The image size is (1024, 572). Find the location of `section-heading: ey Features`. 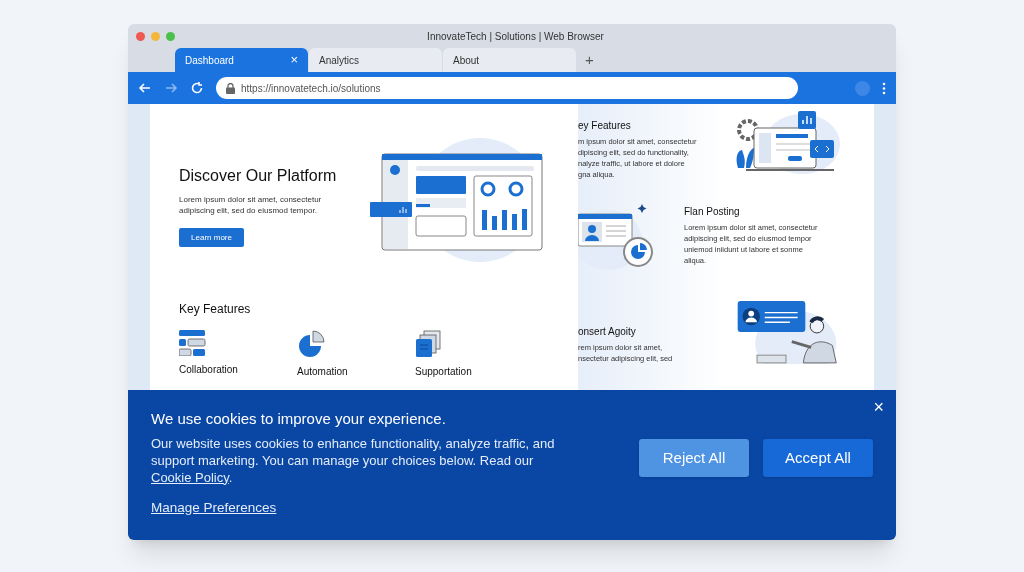

section-heading: ey Features is located at coordinates (605, 126).